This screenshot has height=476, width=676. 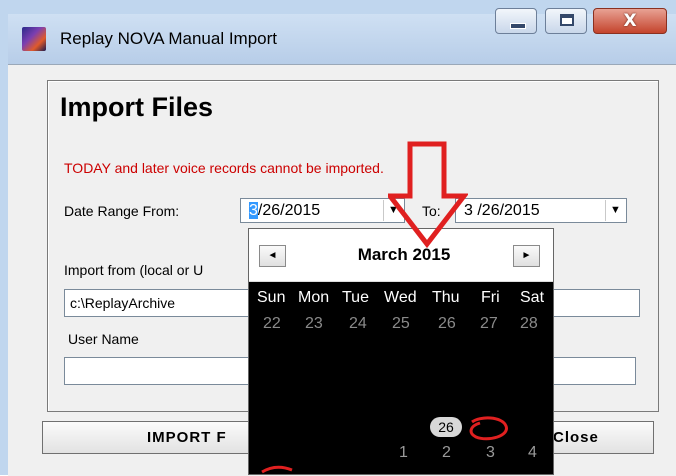 What do you see at coordinates (401, 324) in the screenshot?
I see `calendar-day: 25` at bounding box center [401, 324].